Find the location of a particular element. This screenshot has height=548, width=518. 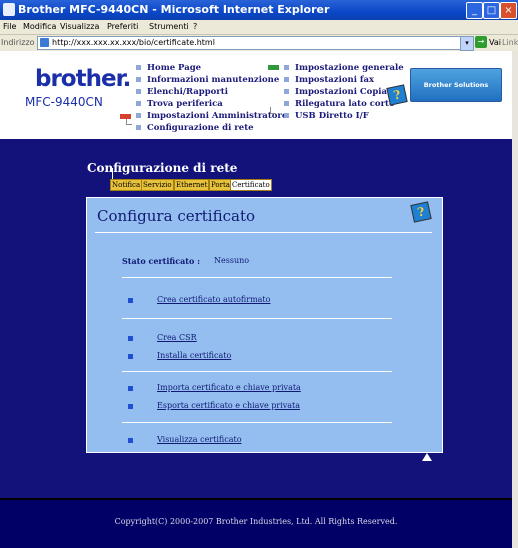

status-value: Nessuno is located at coordinates (232, 260).